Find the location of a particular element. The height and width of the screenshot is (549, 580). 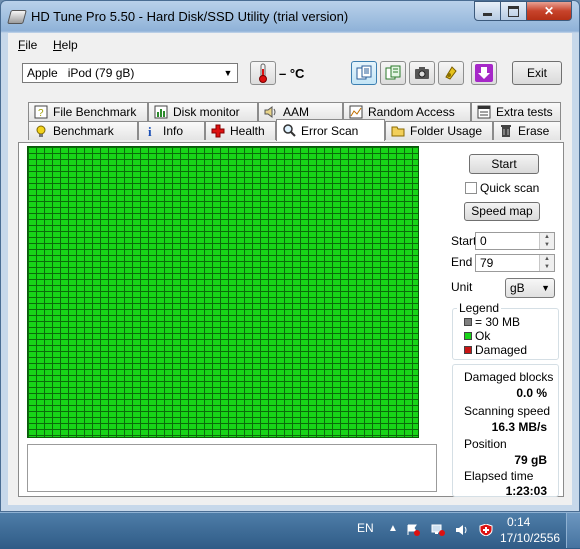

unit-select-value: gB is located at coordinates (517, 288).